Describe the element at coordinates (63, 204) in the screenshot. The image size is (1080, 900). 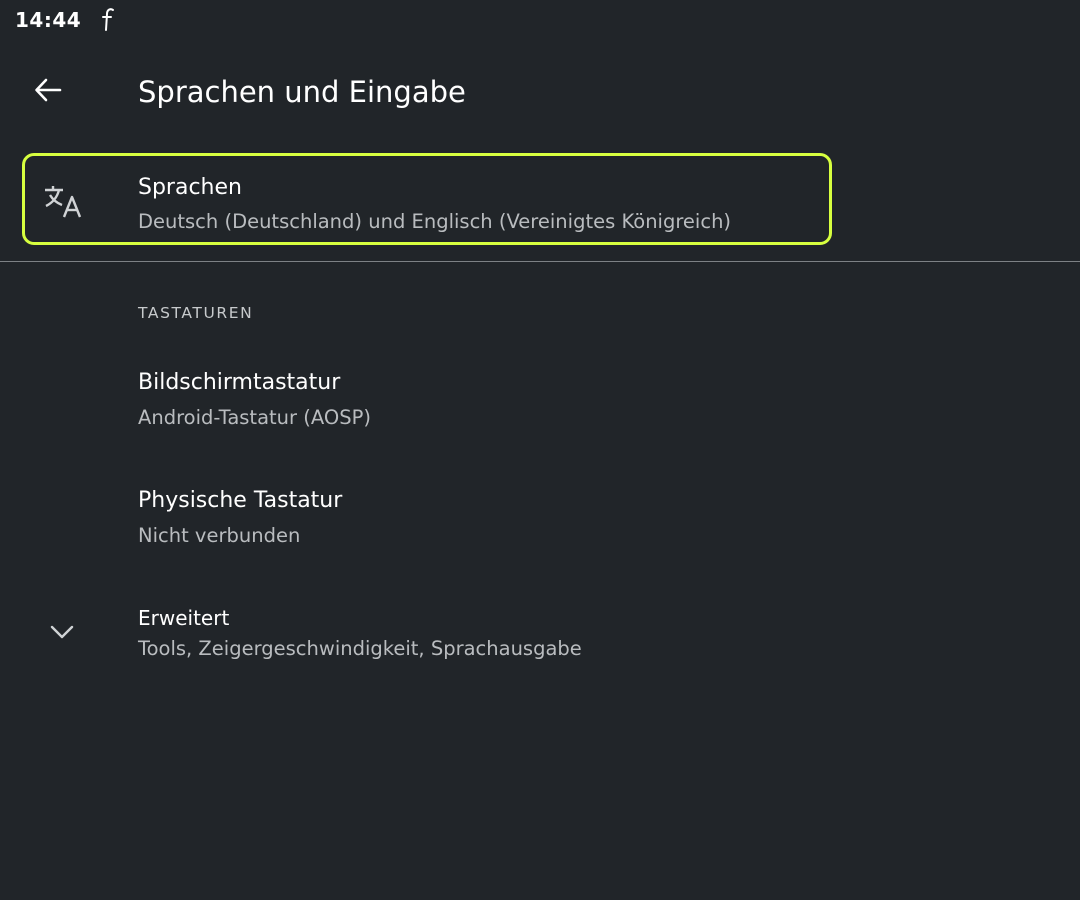
I see `translate-icon` at that location.